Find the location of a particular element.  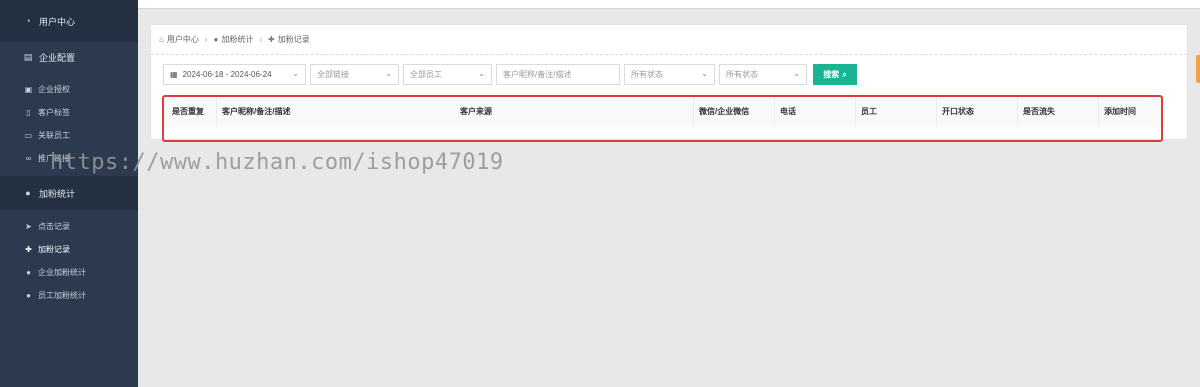

search-button: 搜索 ⌕ is located at coordinates (835, 74).